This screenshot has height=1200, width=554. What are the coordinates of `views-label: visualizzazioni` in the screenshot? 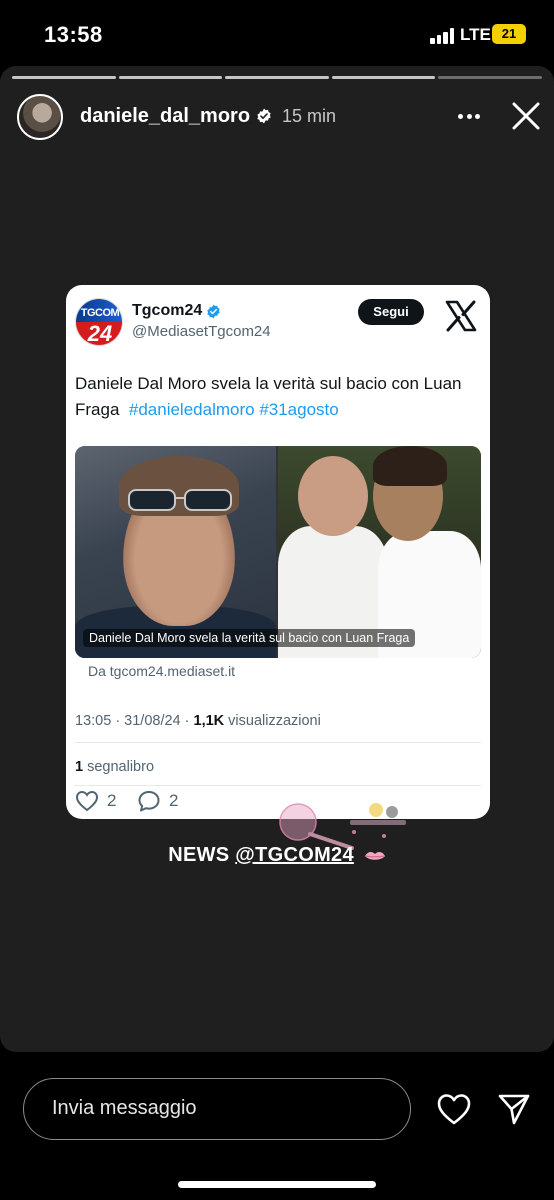 It's located at (272, 721).